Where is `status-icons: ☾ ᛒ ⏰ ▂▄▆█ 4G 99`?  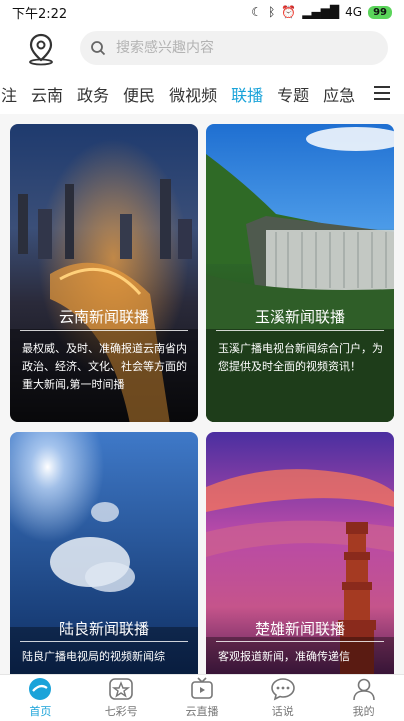 status-icons: ☾ ᛒ ⏰ ▂▄▆█ 4G 99 is located at coordinates (321, 12).